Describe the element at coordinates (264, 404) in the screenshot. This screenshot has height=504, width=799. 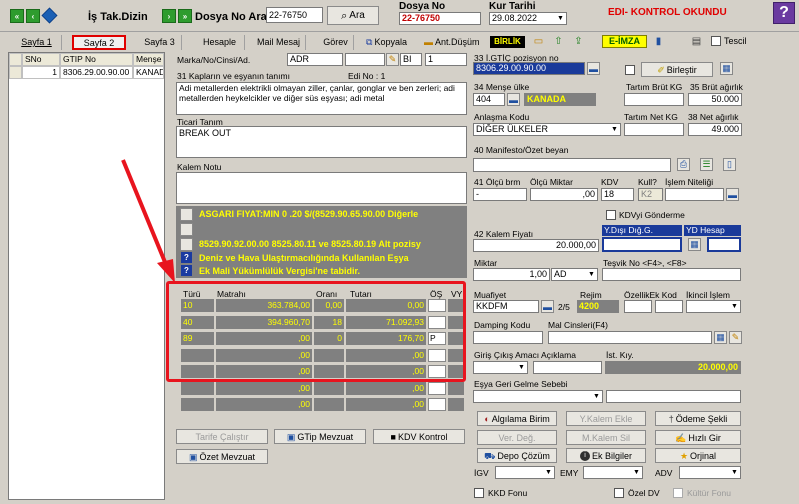
I see `vergi-cell-matrah: ,00` at that location.